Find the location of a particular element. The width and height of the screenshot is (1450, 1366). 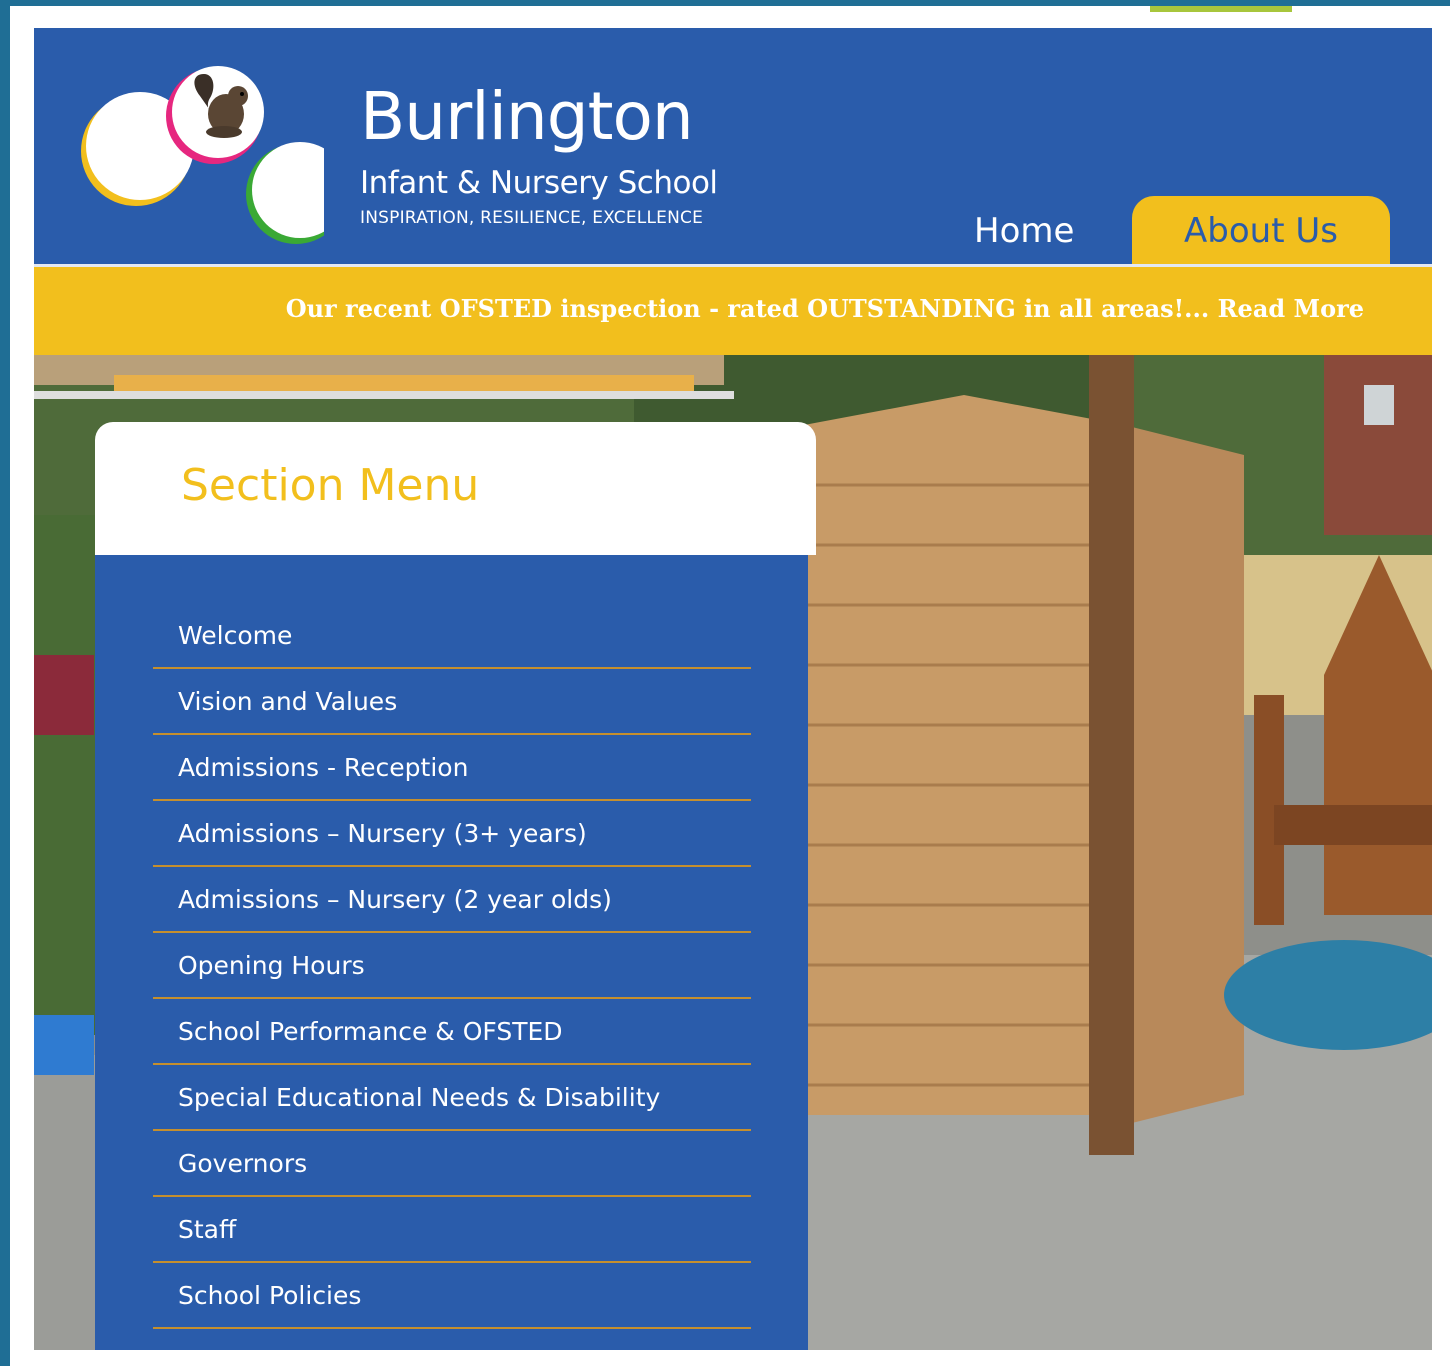

menu-item-label: Admissions - Reception is located at coordinates (323, 767).